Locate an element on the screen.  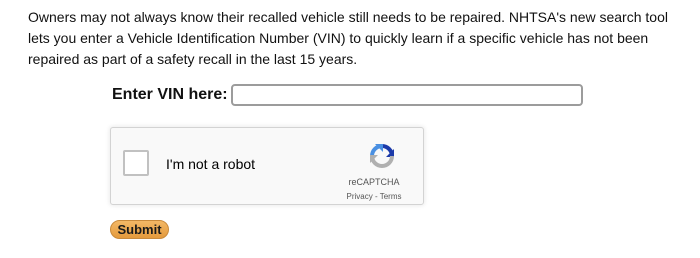
recaptcha-brand: reCAPTCHA is located at coordinates (374, 182).